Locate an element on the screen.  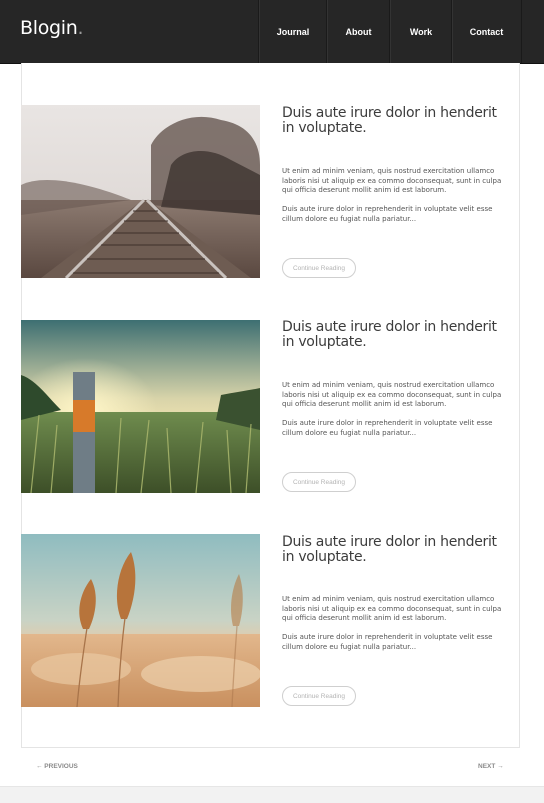
post-image-railway is located at coordinates (140, 191).